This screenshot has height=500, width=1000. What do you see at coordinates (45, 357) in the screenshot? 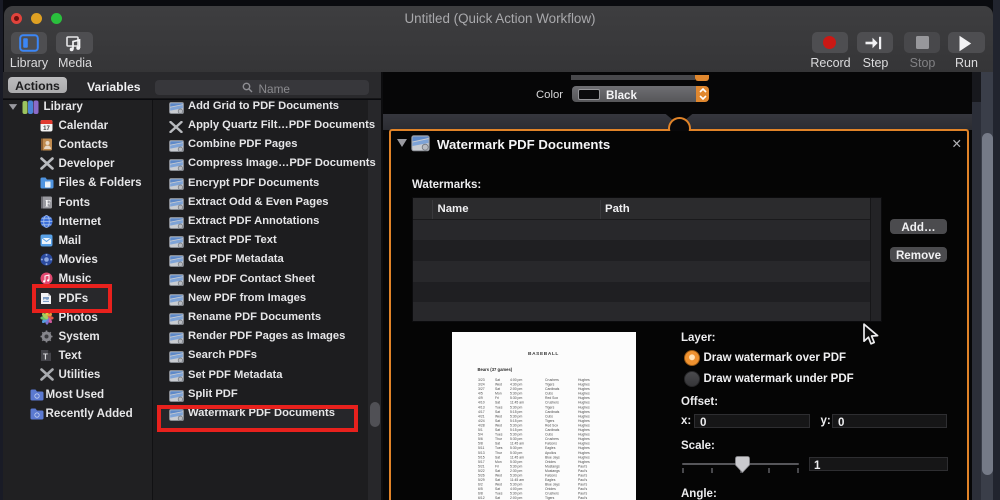
I see `svg-text: T` at bounding box center [45, 357].